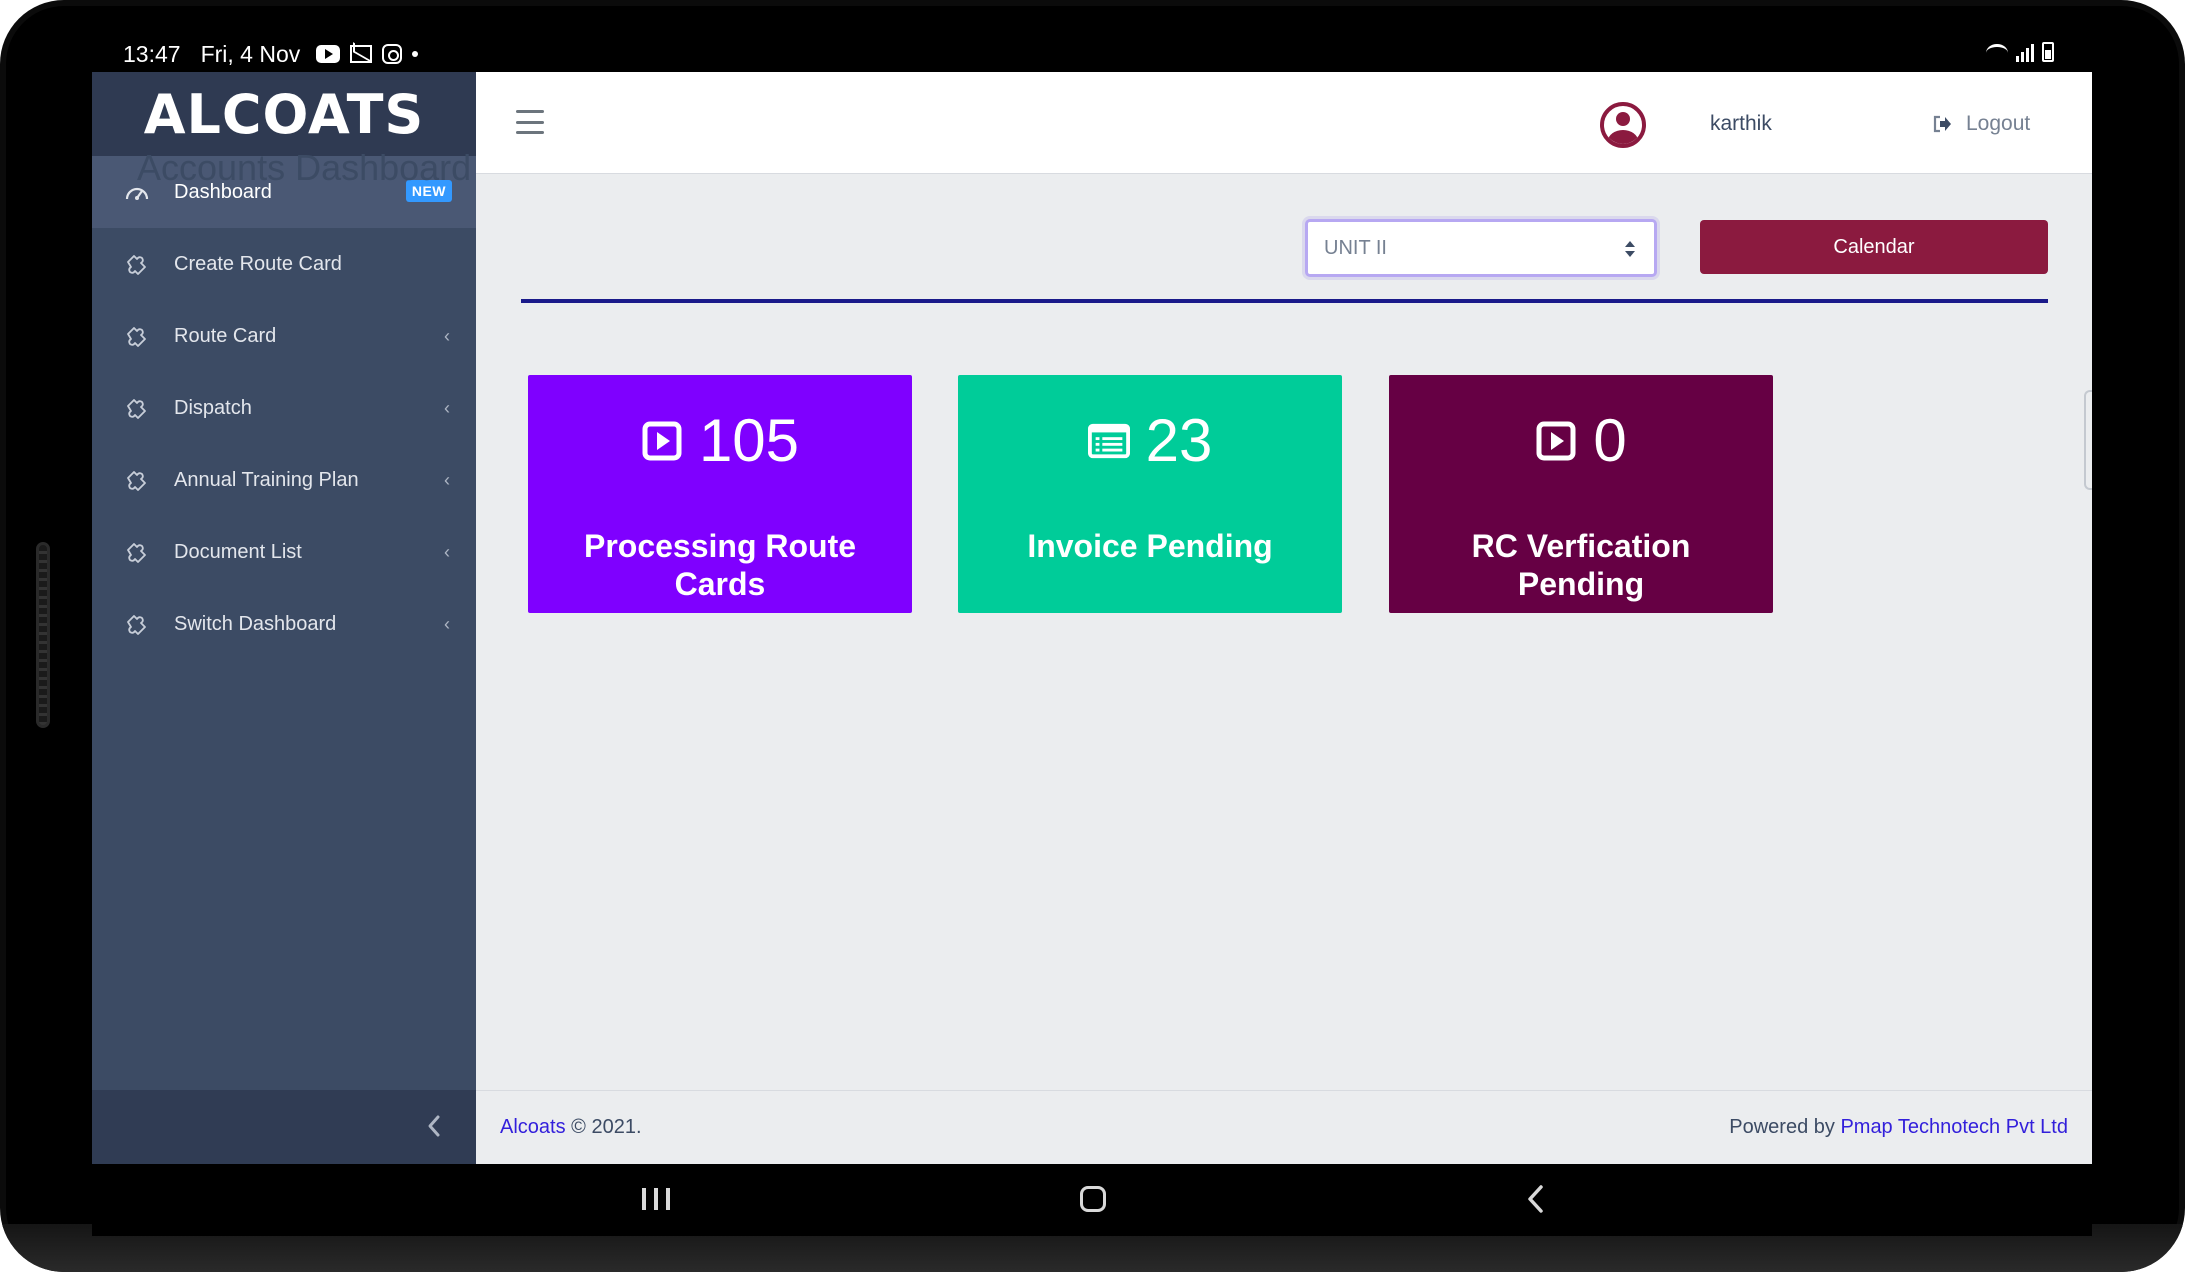 This screenshot has width=2185, height=1272. What do you see at coordinates (284, 336) in the screenshot?
I see `sidebar-item-route-card: Route Card ‹` at bounding box center [284, 336].